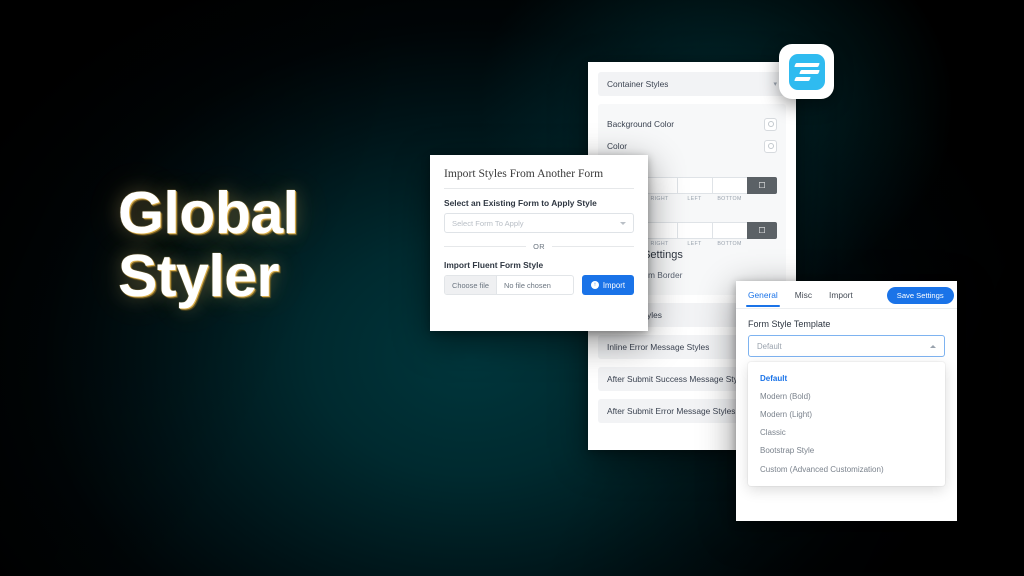 The width and height of the screenshot is (1024, 576). I want to click on tab-misc: Misc, so click(803, 298).